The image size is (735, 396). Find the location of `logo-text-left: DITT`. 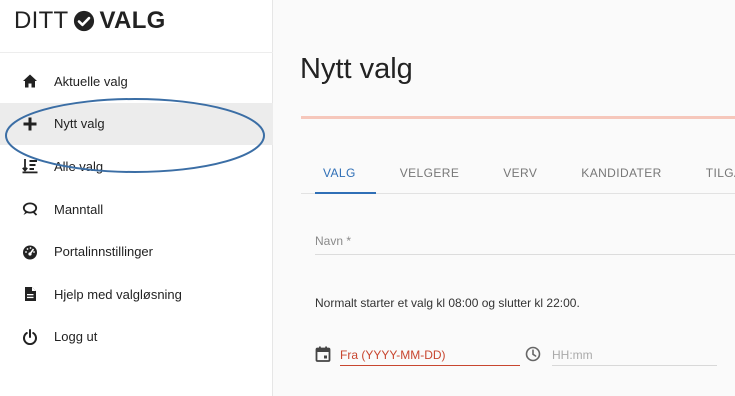

logo-text-left: DITT is located at coordinates (41, 20).